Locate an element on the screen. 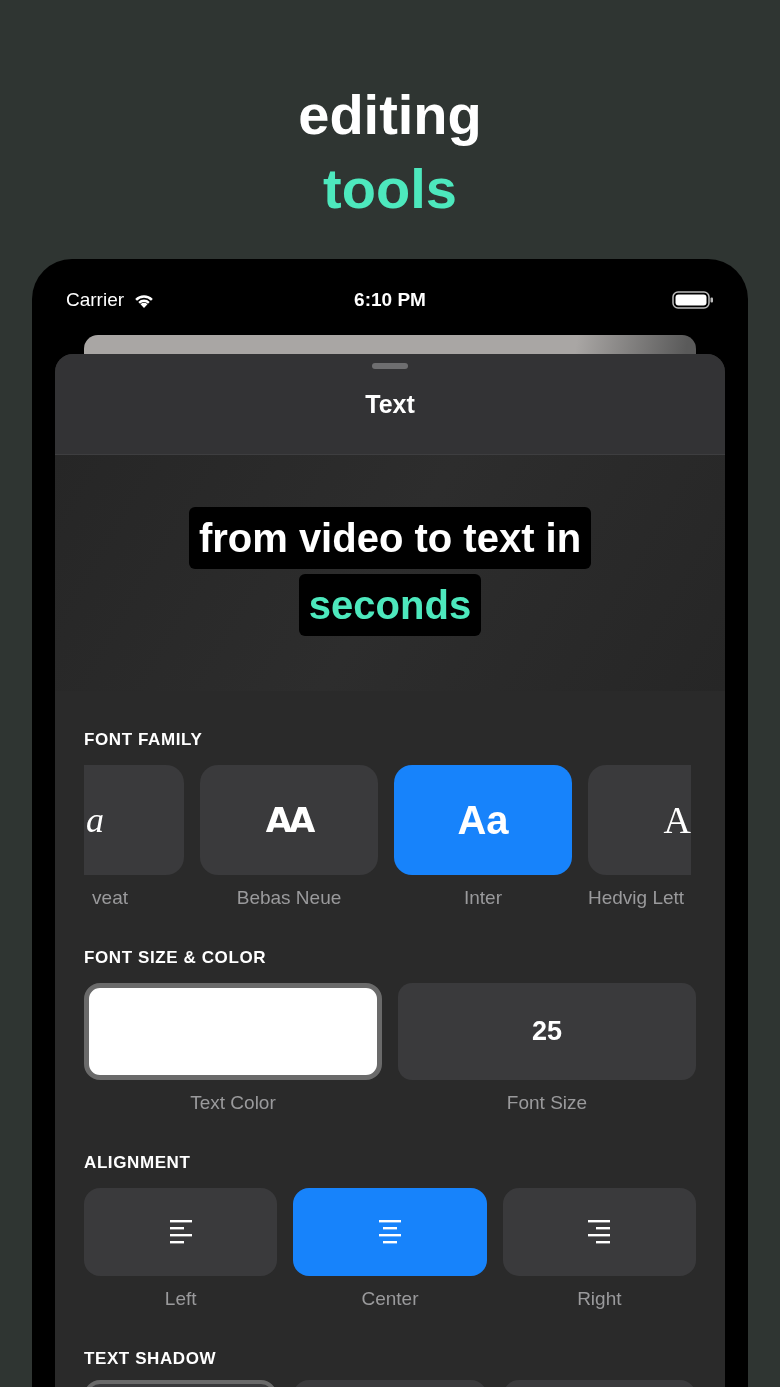  field-caption: Font Size is located at coordinates (547, 1103).